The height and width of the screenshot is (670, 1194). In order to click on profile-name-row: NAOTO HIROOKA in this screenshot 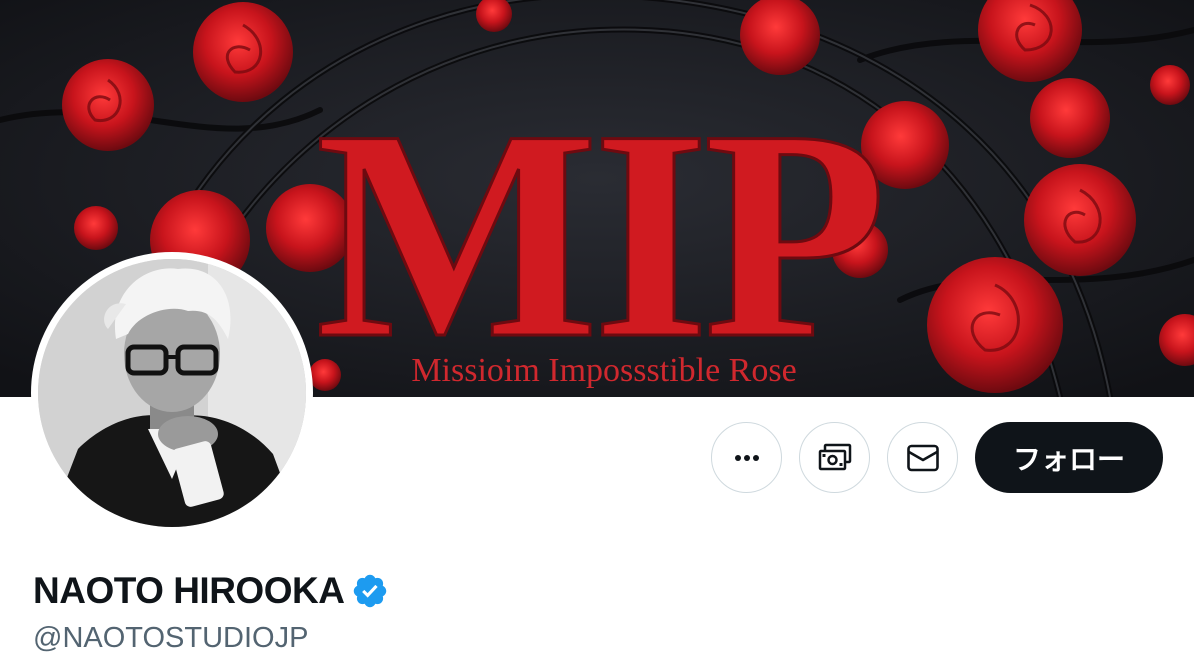, I will do `click(211, 591)`.